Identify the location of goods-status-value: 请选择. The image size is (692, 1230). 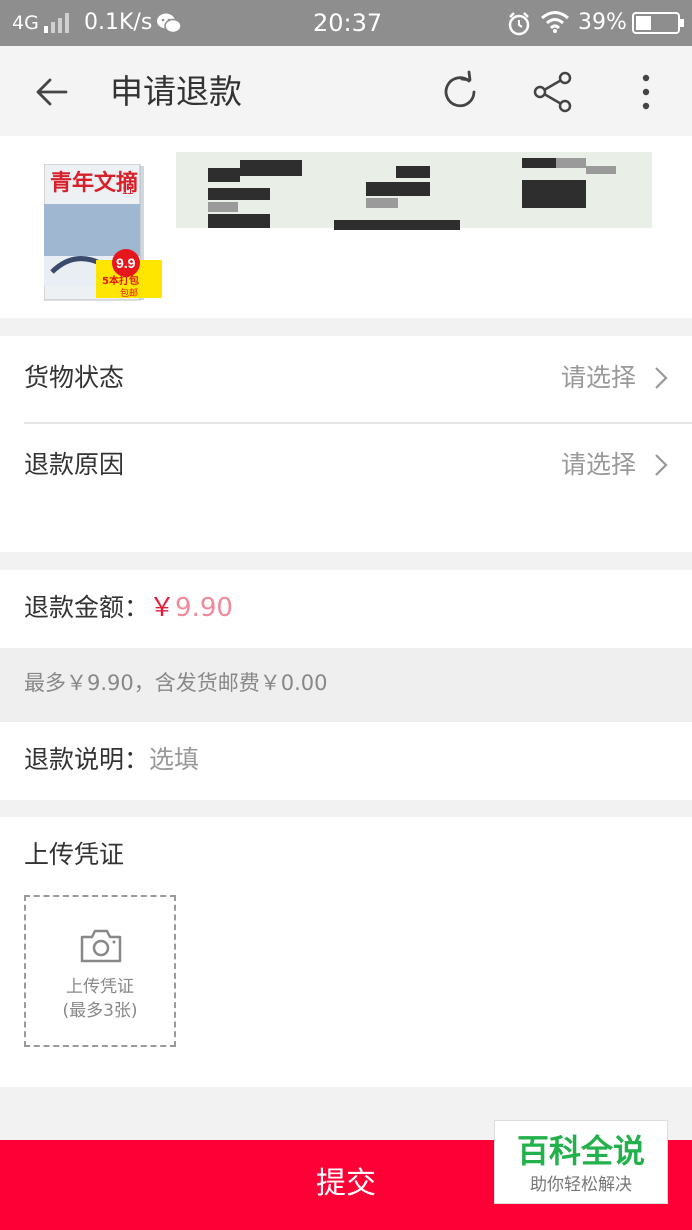
(598, 377).